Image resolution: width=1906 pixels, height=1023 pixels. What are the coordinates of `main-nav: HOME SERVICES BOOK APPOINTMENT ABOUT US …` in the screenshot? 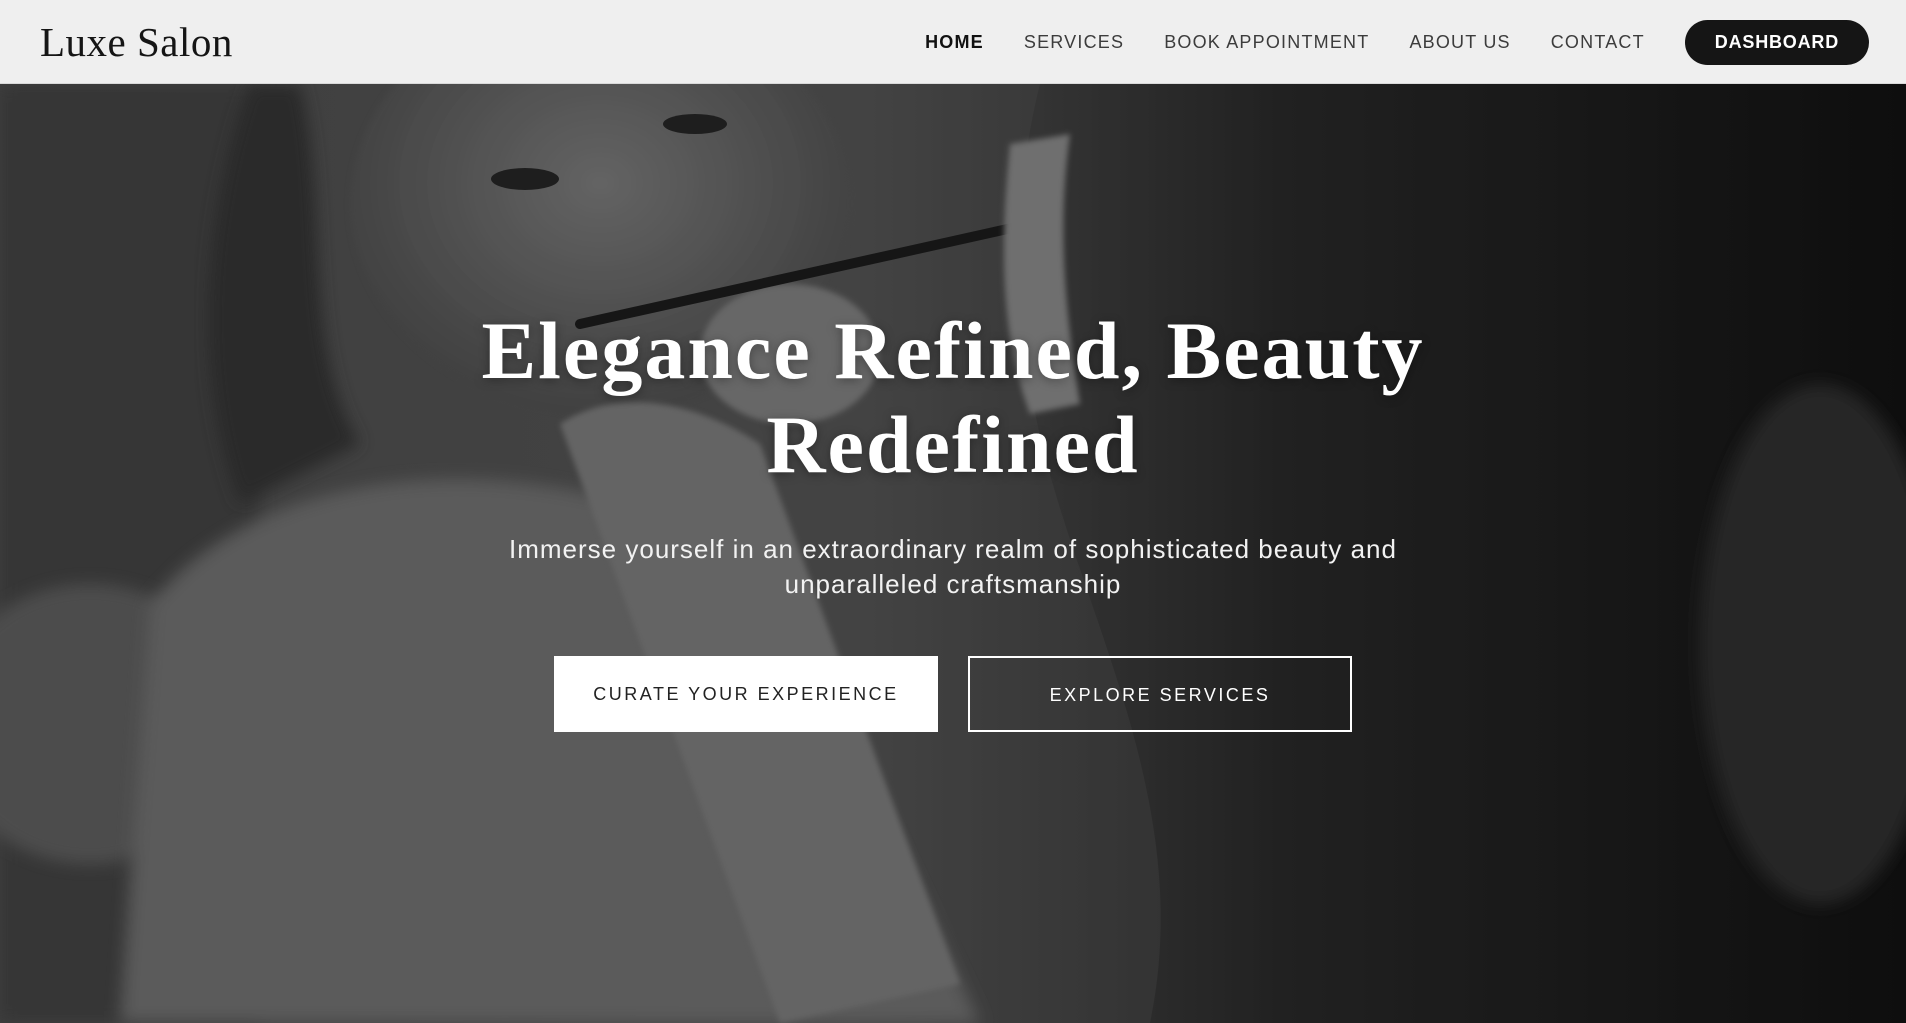 It's located at (1397, 42).